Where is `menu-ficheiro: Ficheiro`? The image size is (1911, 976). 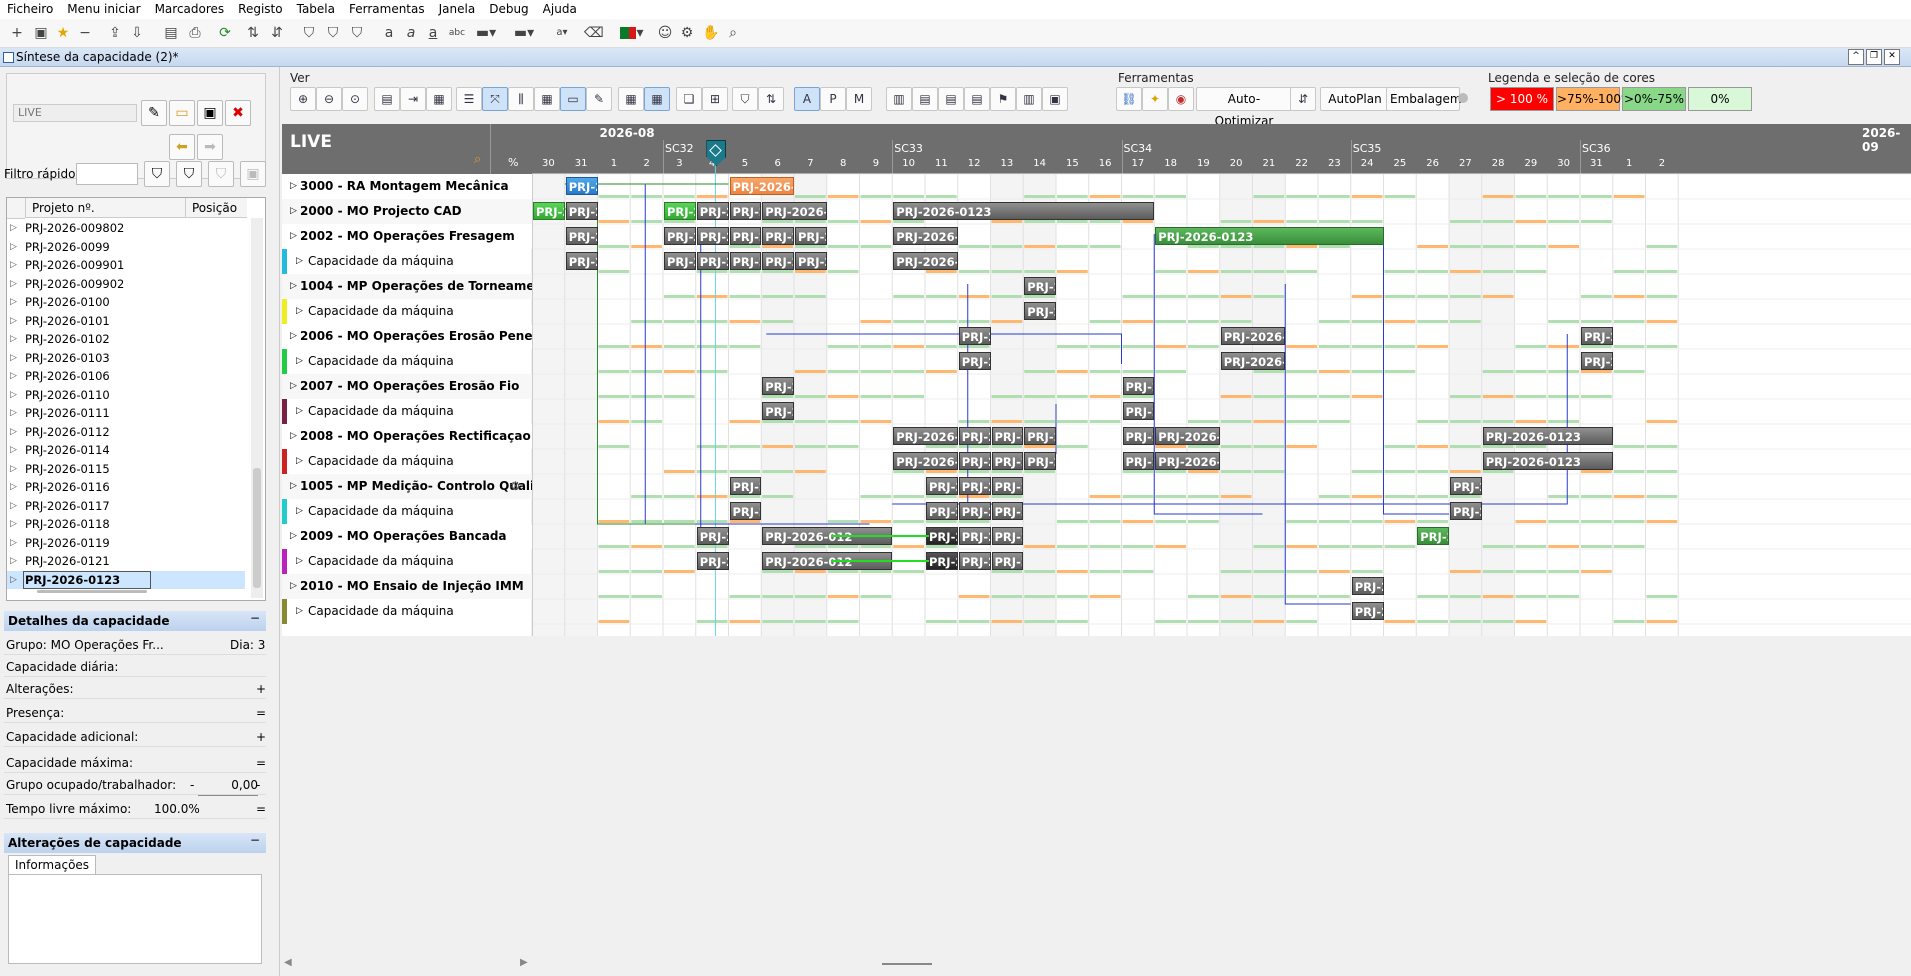 menu-ficheiro: Ficheiro is located at coordinates (30, 9).